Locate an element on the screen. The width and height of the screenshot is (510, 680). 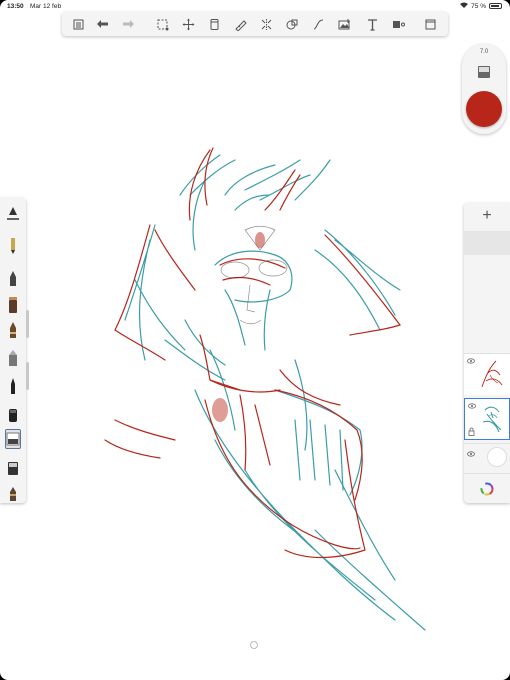
perspective-icon is located at coordinates (398, 24).